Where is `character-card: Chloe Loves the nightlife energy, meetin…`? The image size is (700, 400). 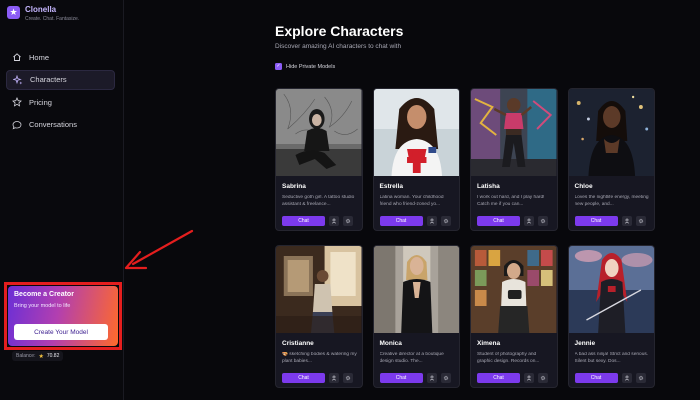
character-card: Chloe Loves the nightlife energy, meetin… is located at coordinates (611, 159).